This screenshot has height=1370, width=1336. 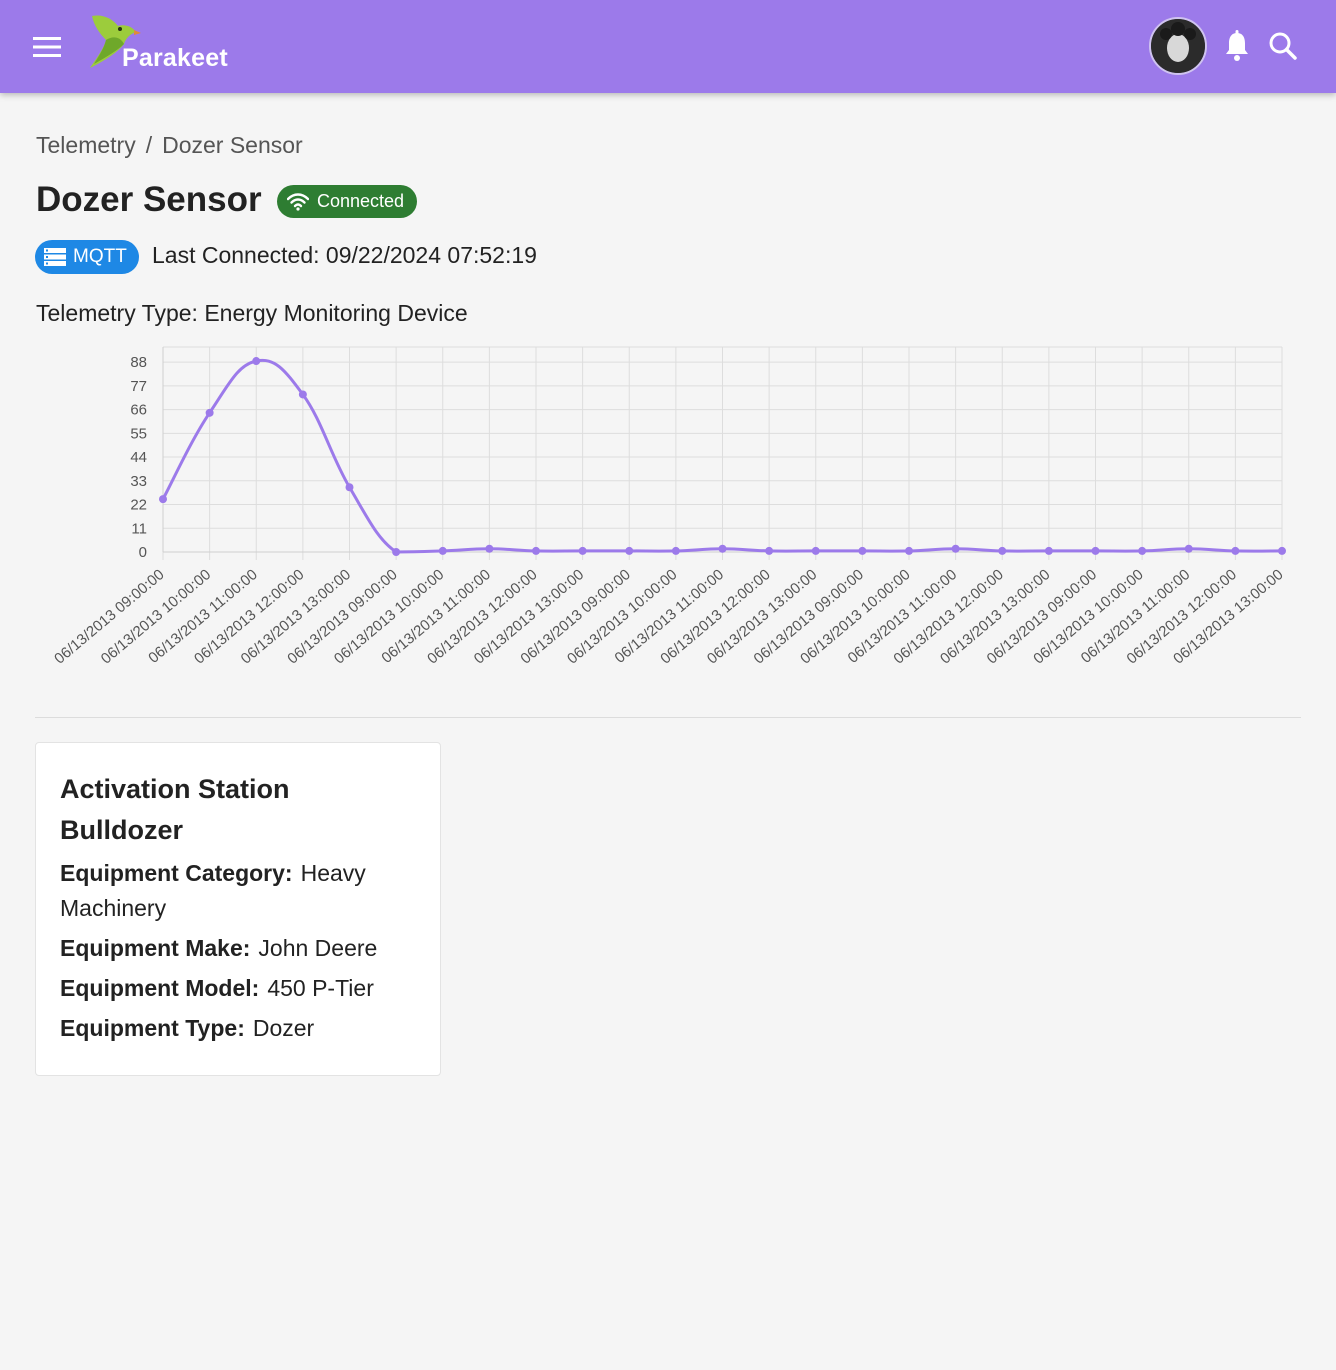 I want to click on breadcrumb-telemetry-link: Telemetry, so click(x=86, y=145).